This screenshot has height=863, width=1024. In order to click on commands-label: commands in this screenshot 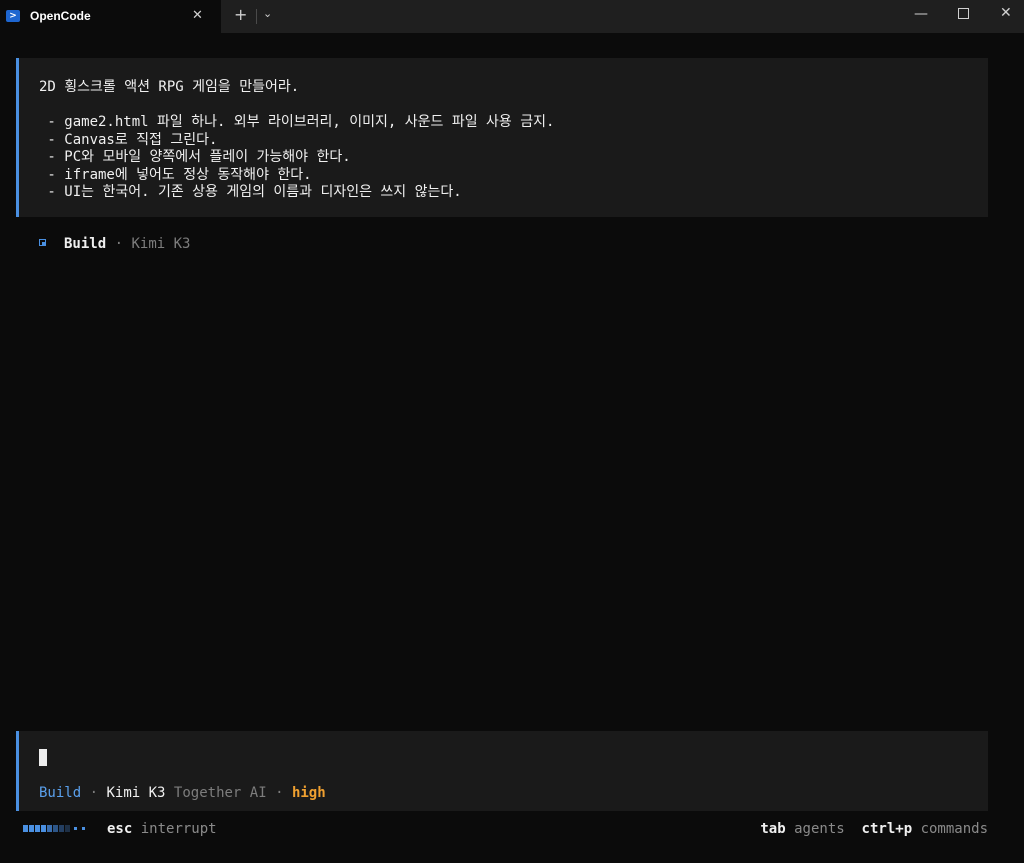, I will do `click(954, 829)`.